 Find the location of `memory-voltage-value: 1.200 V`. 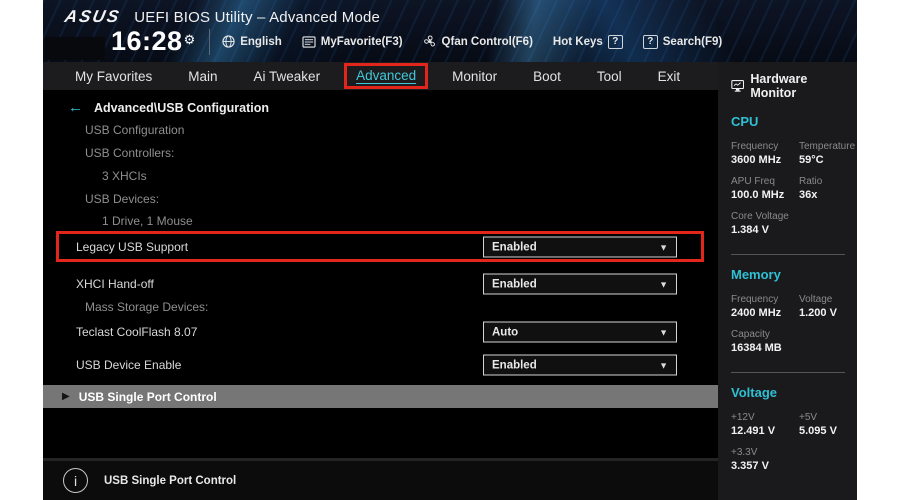

memory-voltage-value: 1.200 V is located at coordinates (818, 313).